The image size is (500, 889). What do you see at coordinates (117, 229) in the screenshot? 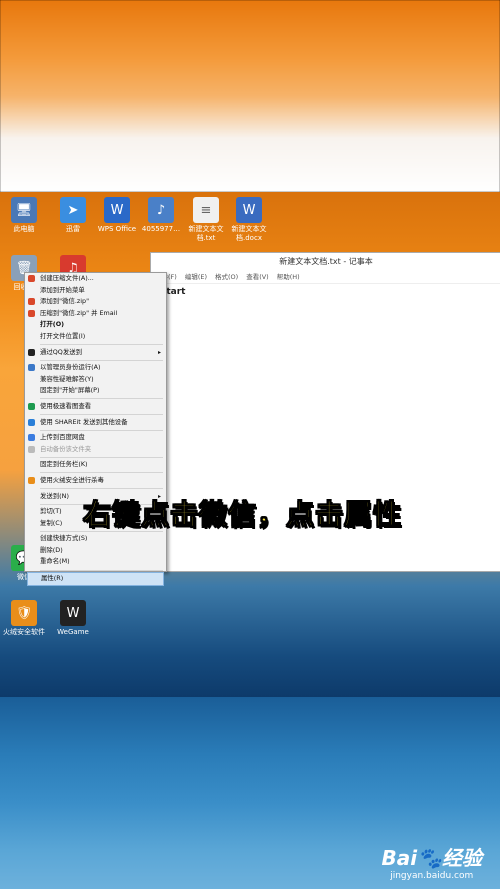
I see `desktop-icon-label: WPS Office` at bounding box center [117, 229].